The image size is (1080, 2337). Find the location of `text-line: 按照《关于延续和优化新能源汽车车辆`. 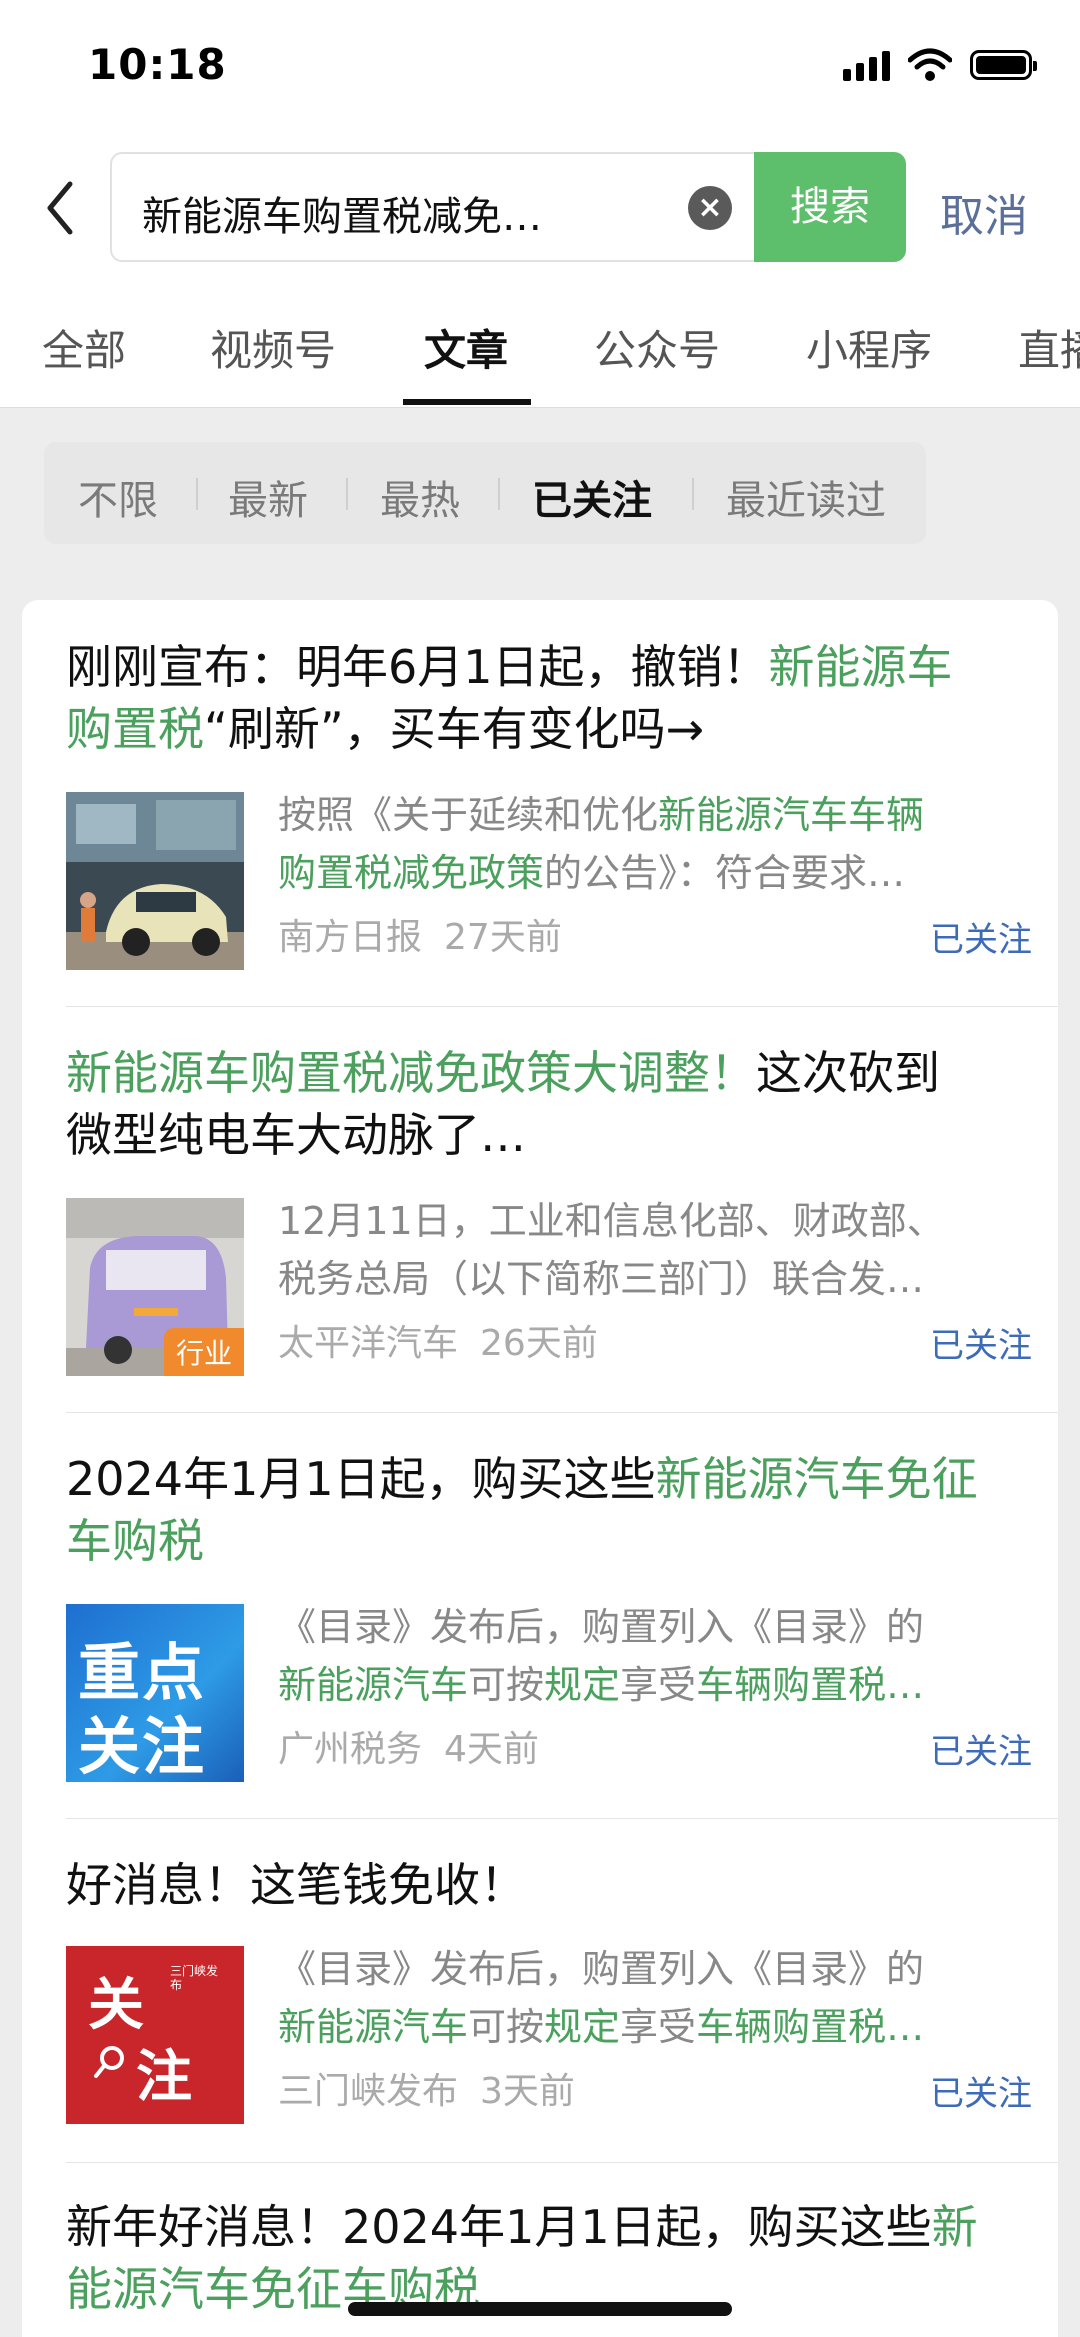

text-line: 按照《关于延续和优化新能源汽车车辆 is located at coordinates (648, 815).